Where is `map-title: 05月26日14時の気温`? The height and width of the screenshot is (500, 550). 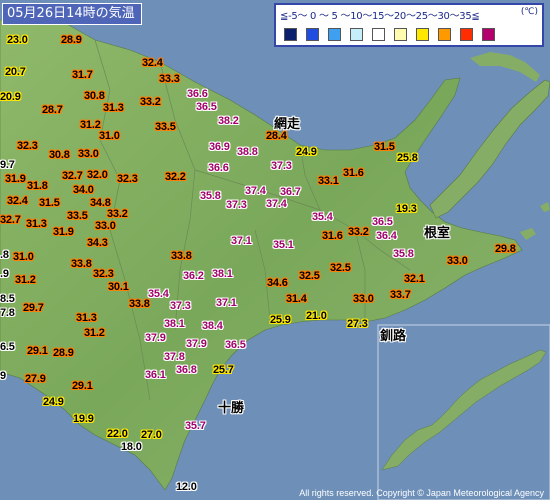 map-title: 05月26日14時の気温 is located at coordinates (72, 14).